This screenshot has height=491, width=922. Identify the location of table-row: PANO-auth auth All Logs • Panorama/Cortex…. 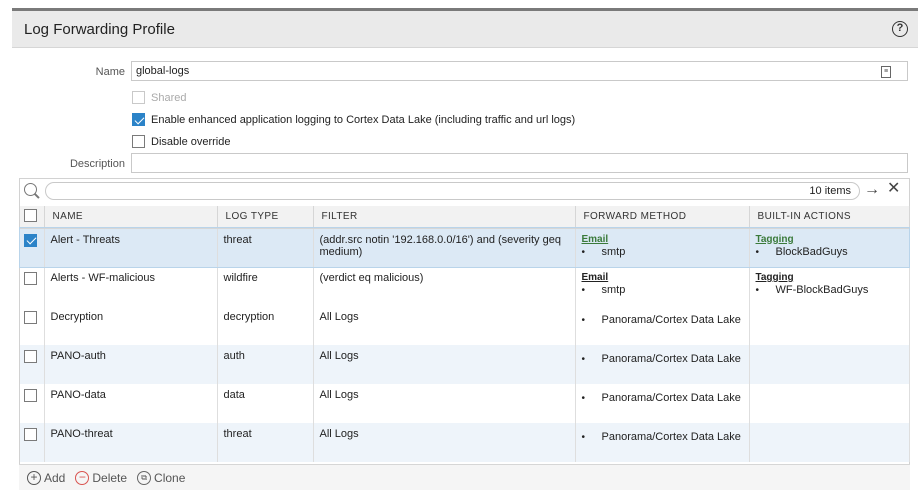
(465, 364).